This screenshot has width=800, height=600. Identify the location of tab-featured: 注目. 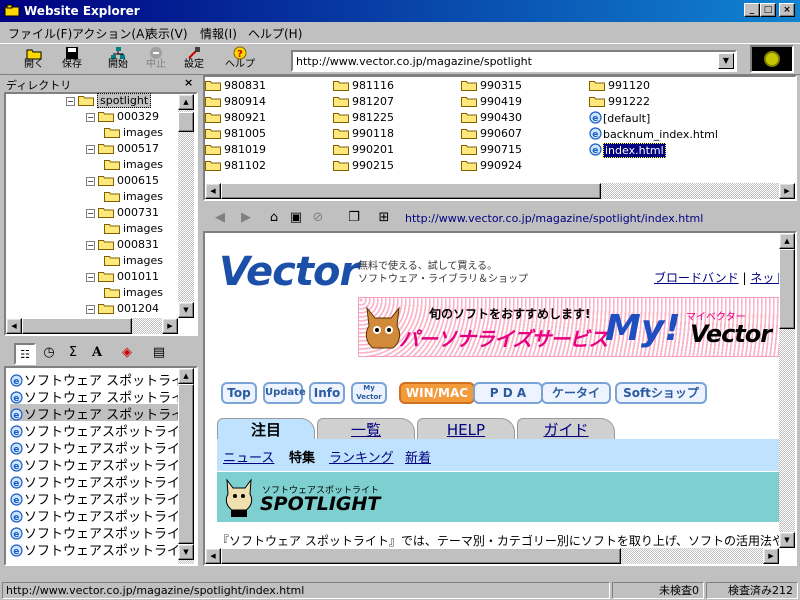
(266, 429).